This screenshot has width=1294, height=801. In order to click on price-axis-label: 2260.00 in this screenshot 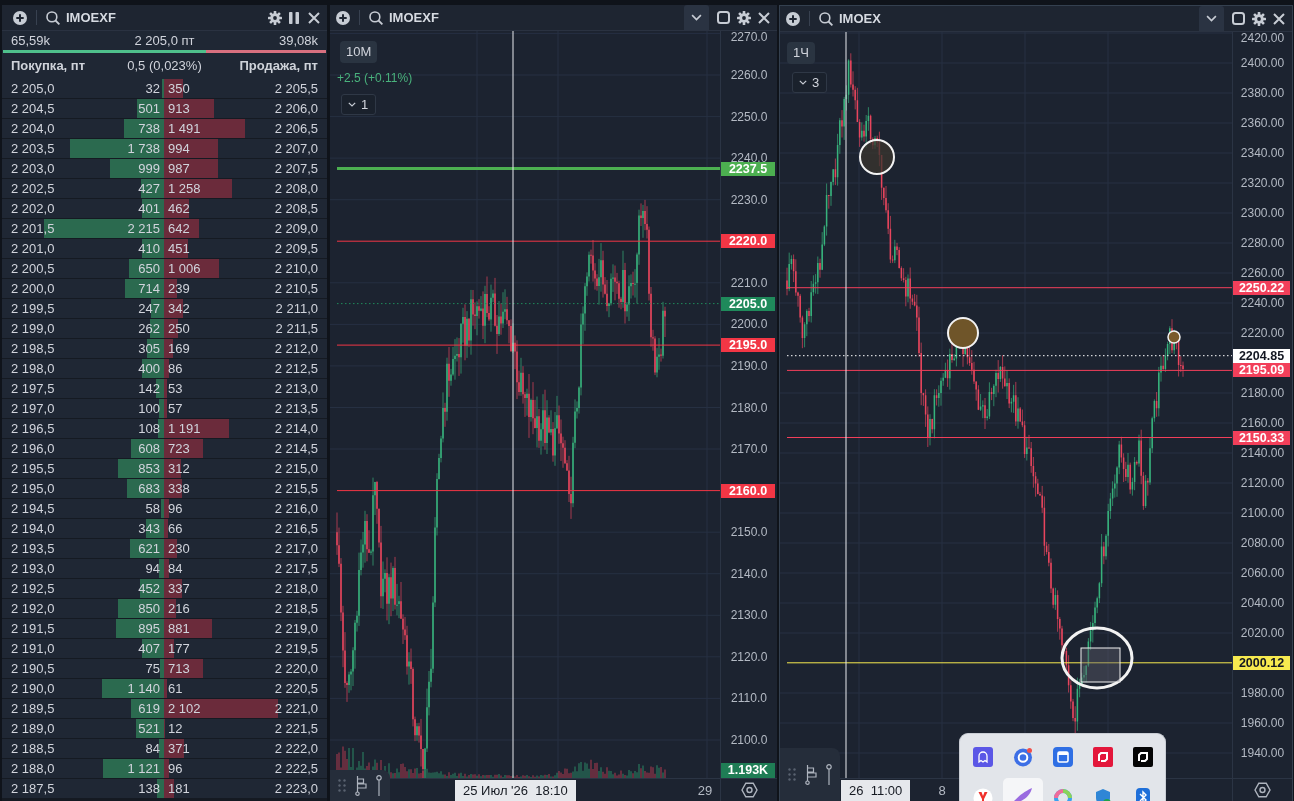, I will do `click(1262, 273)`.